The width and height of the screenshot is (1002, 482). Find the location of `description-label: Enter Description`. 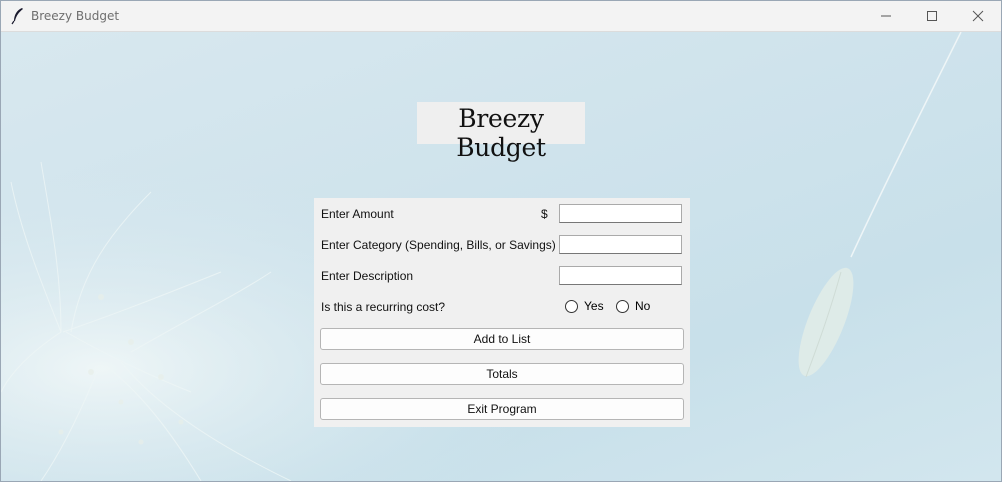

description-label: Enter Description is located at coordinates (367, 276).